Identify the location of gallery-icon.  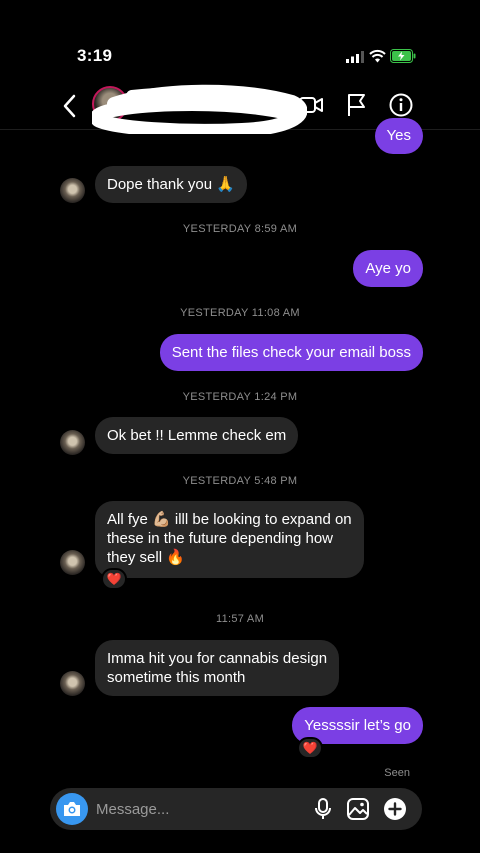
(358, 809).